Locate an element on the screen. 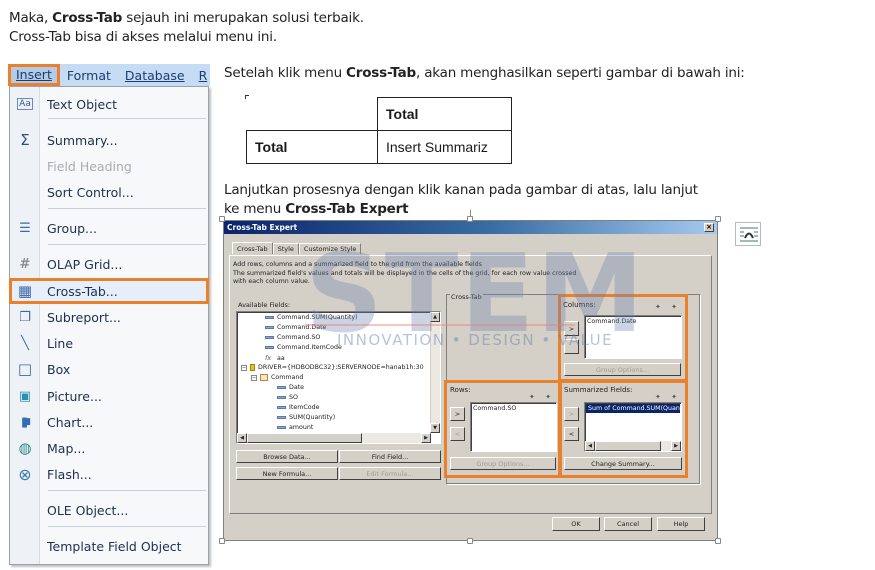 This screenshot has height=570, width=875. menu-item-line: ╲ Line is located at coordinates (109, 343).